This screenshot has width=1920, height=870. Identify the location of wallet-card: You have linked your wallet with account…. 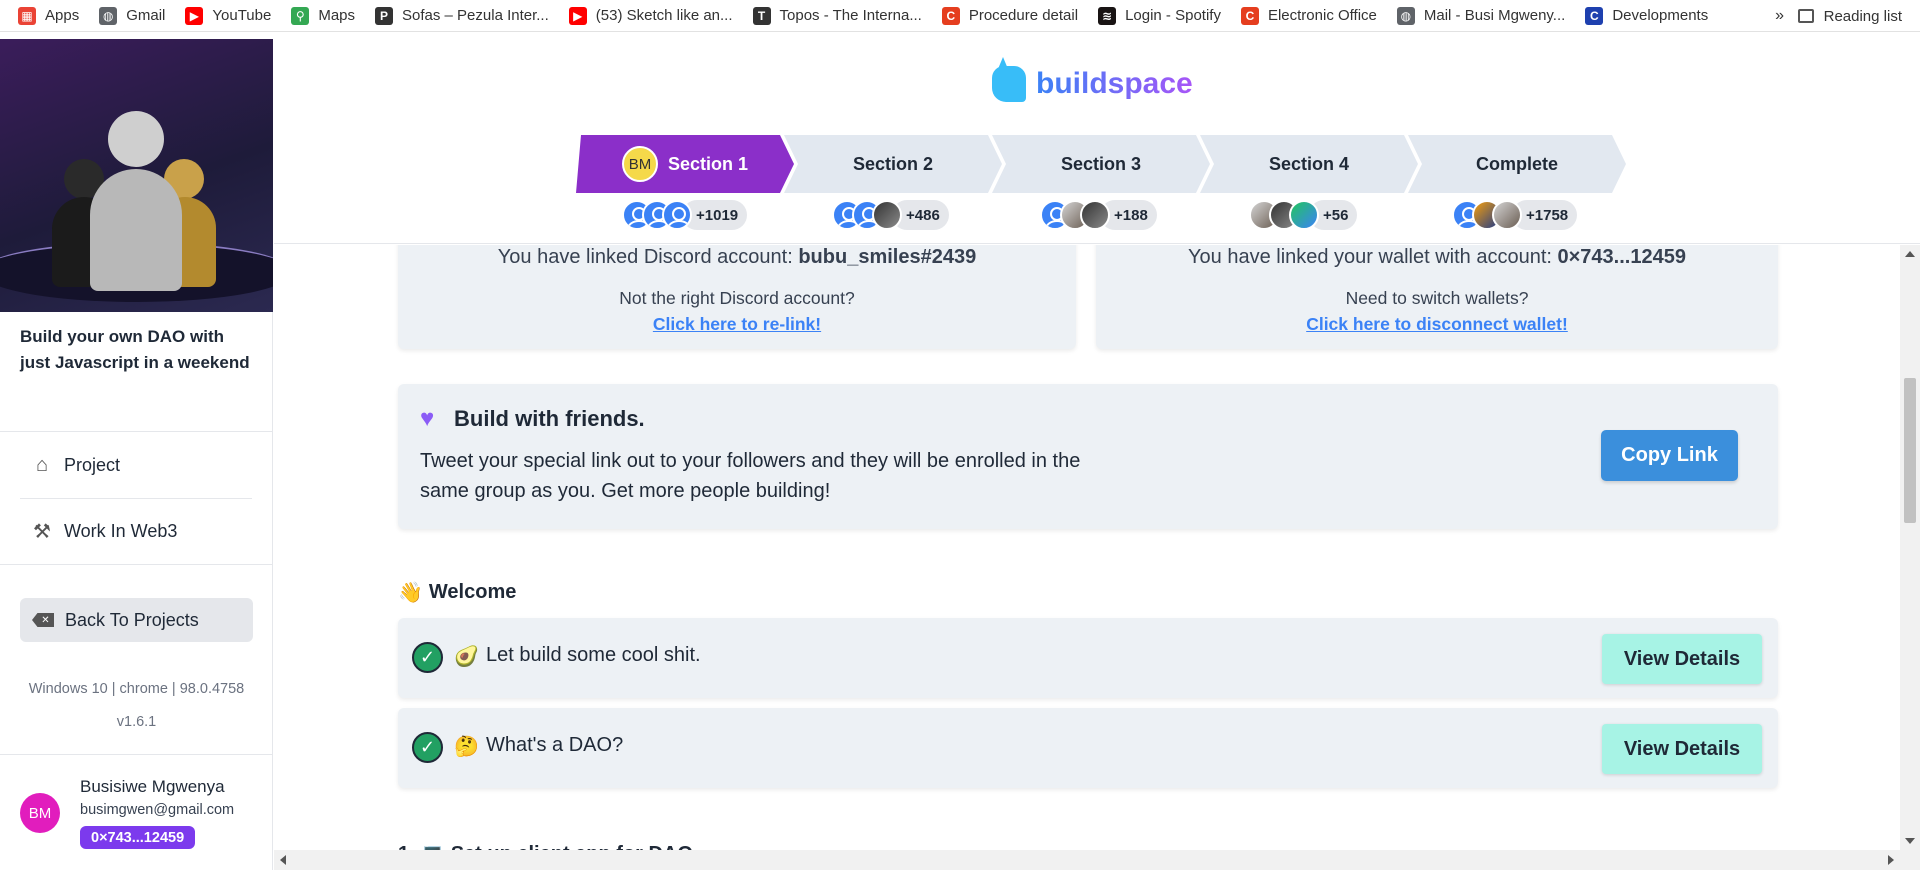
(1437, 297).